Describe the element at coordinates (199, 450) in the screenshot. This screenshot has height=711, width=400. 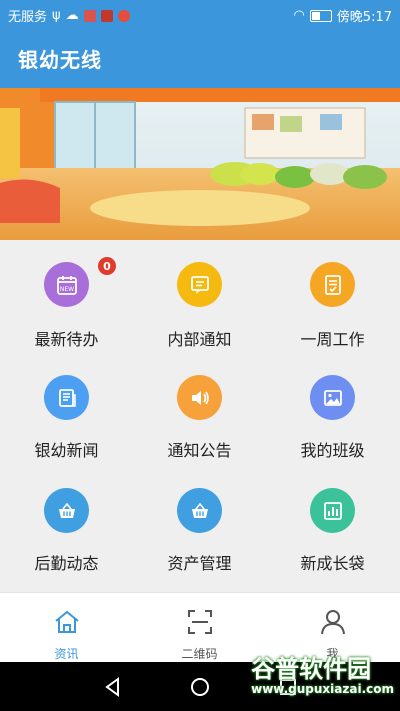
I see `grid-item-label: 通知公告` at that location.